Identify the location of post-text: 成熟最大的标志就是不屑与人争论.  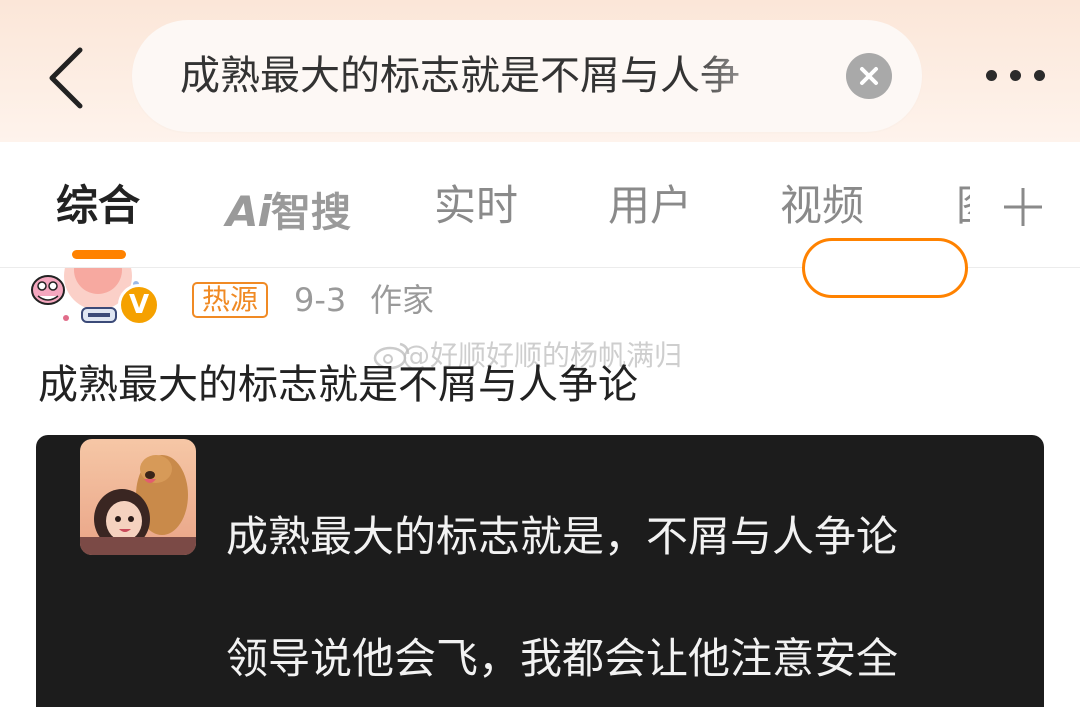
(338, 385).